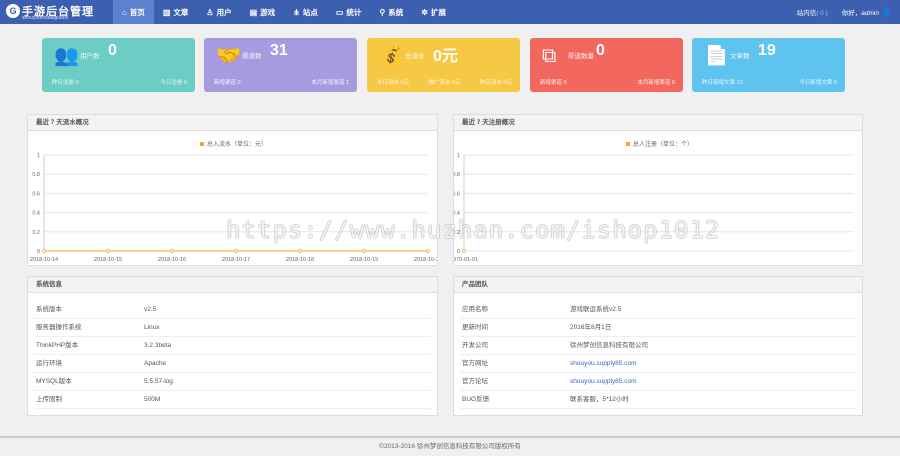  What do you see at coordinates (473, 230) in the screenshot?
I see `watermark: https://www.huzhan.com/ishop1012` at bounding box center [473, 230].